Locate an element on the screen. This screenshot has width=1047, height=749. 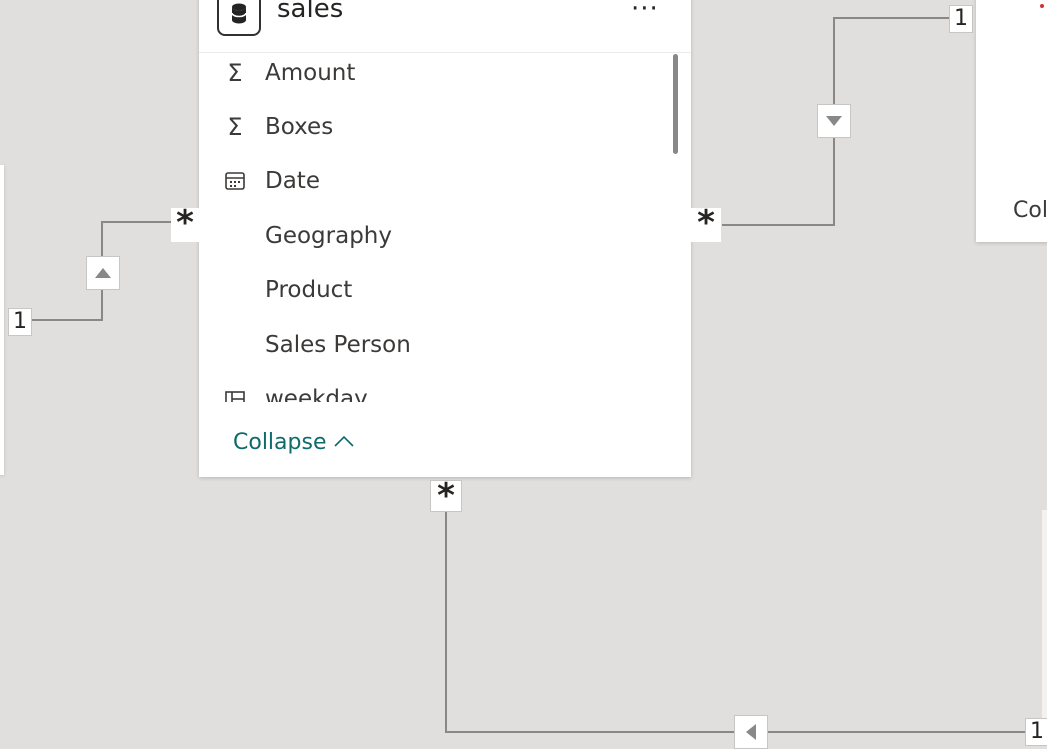
filter-direction-up-icon is located at coordinates (103, 273).